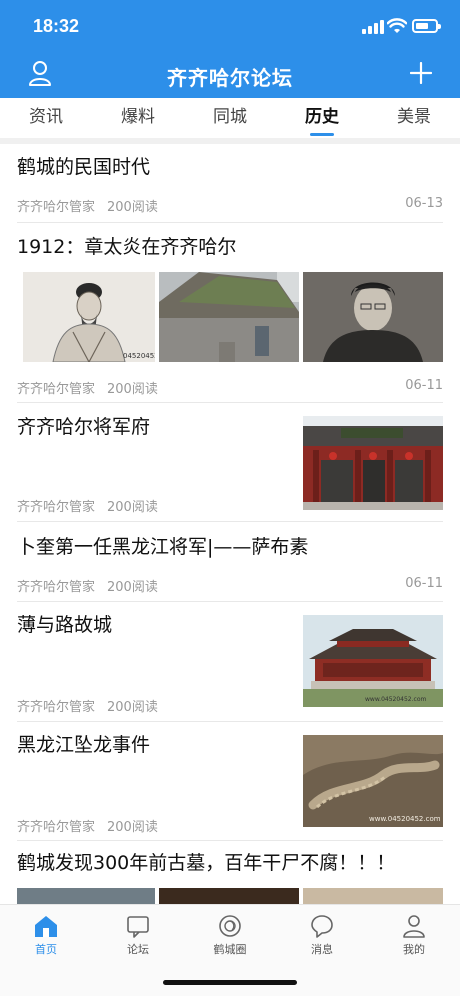  I want to click on list-item: 薄与路故城 www.04520452.com 齐齐哈尔管家 200阅读, so click(230, 667).